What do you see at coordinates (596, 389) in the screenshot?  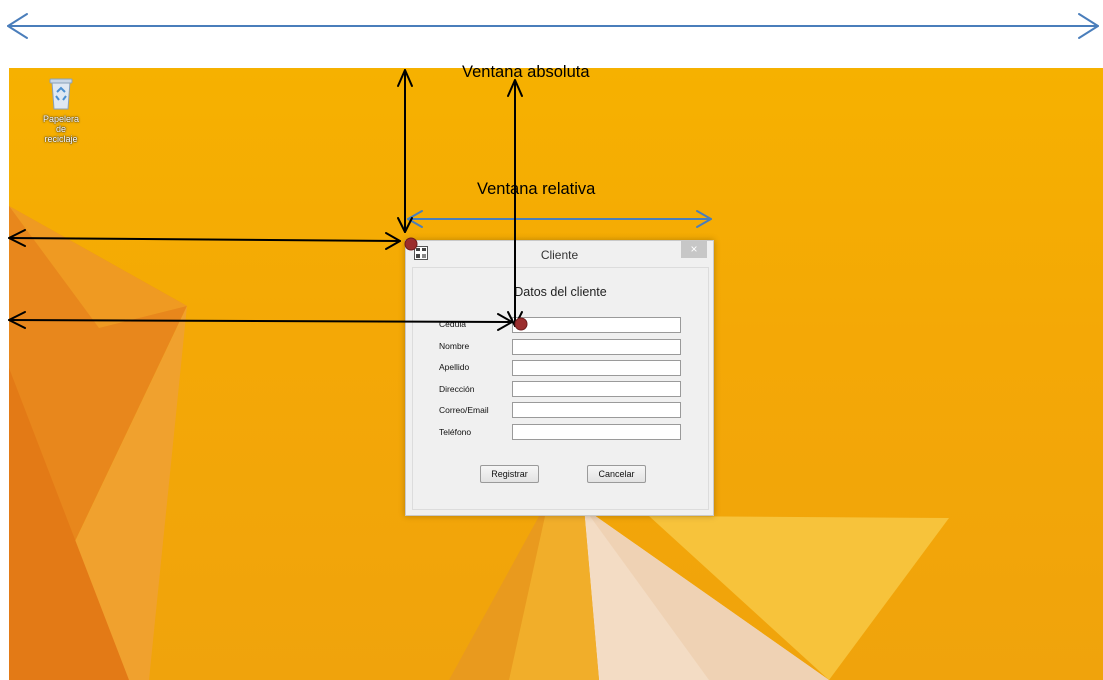 I see `direccion-input` at bounding box center [596, 389].